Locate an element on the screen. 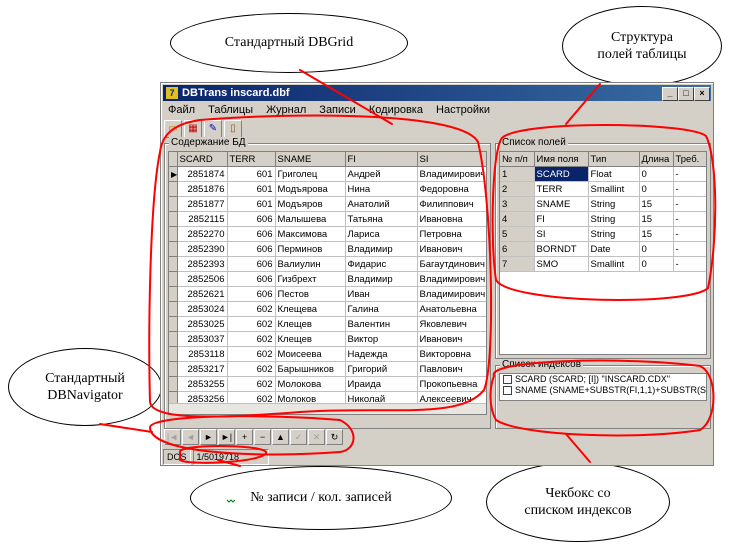 Image resolution: width=738 pixels, height=547 pixels. fields-row: 5 SI String 15- is located at coordinates (603, 234).